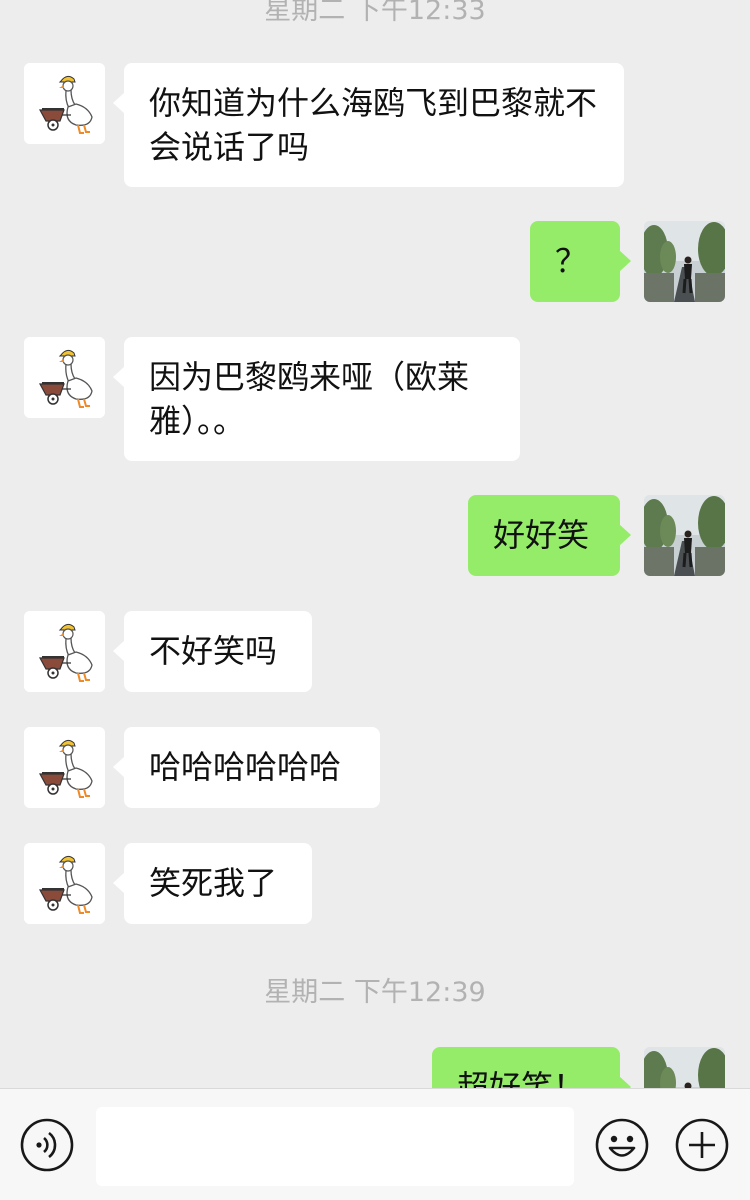 This screenshot has width=750, height=1200. I want to click on incoming-message: 因为巴黎鸥来哑（欧莱雅）。。, so click(316, 399).